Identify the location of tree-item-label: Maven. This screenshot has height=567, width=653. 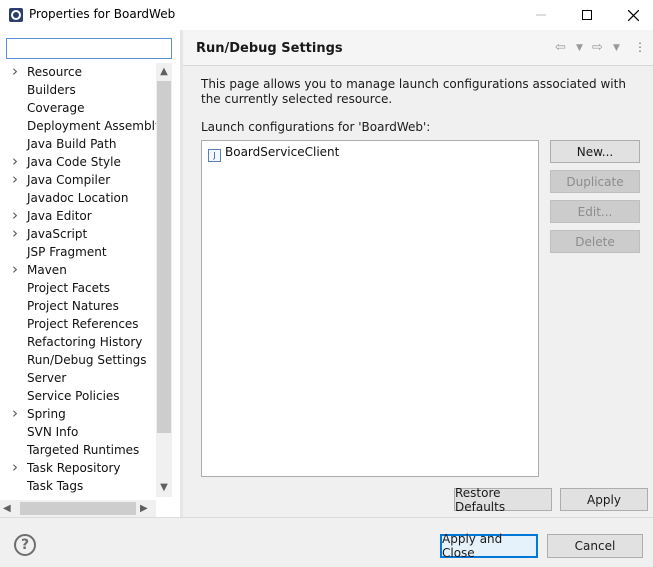
(47, 270).